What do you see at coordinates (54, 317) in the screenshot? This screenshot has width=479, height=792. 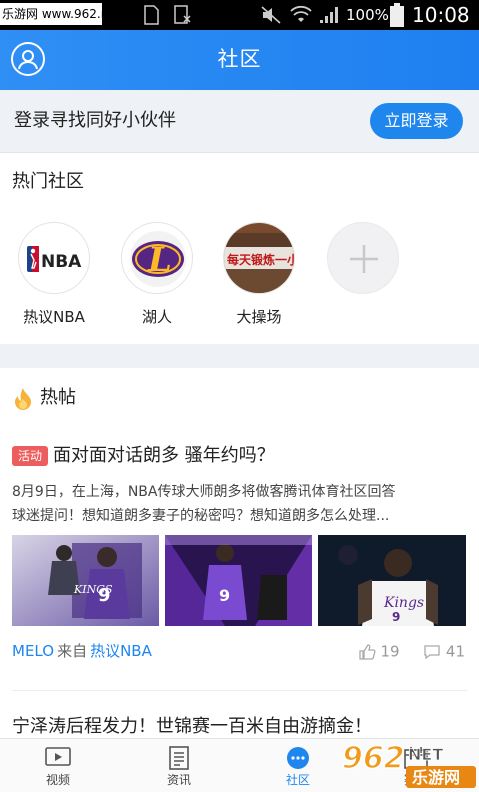 I see `community-label: 热议NBA` at bounding box center [54, 317].